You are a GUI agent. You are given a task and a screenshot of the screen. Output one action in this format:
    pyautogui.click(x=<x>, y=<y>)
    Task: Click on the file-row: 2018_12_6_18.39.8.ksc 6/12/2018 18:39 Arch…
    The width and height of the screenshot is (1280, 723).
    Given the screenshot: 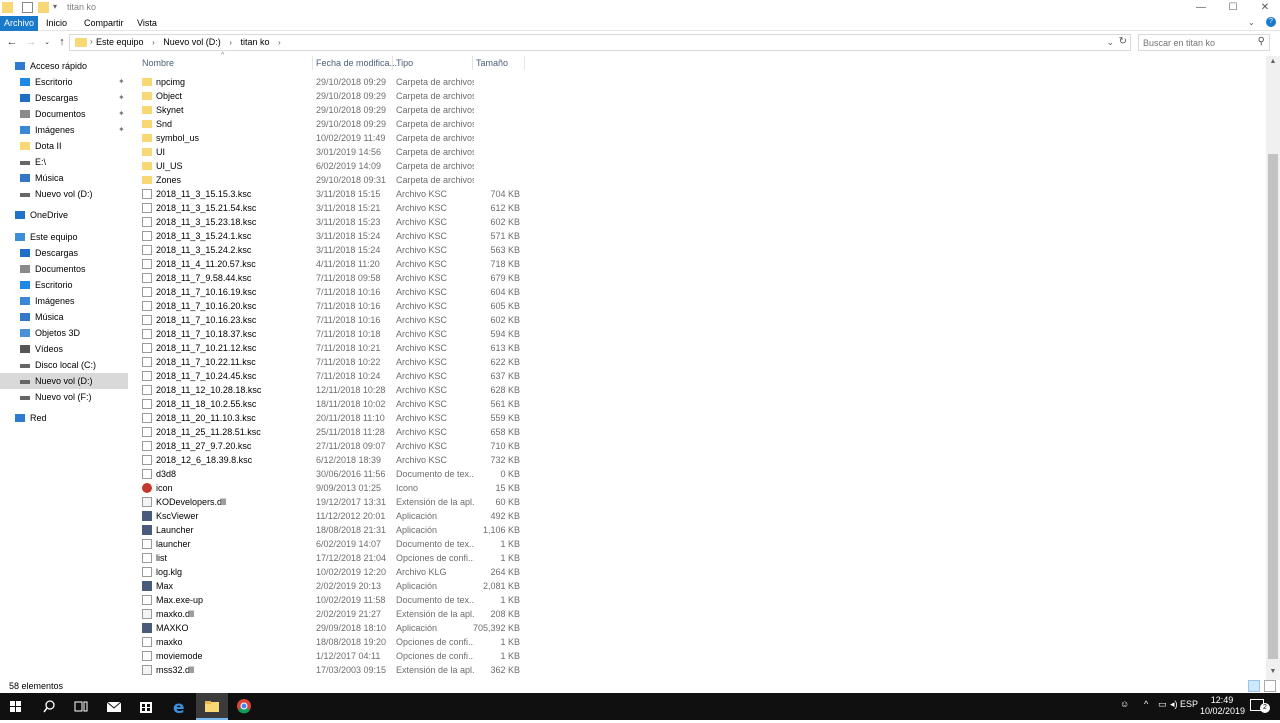 What is the action you would take?
    pyautogui.click(x=336, y=460)
    